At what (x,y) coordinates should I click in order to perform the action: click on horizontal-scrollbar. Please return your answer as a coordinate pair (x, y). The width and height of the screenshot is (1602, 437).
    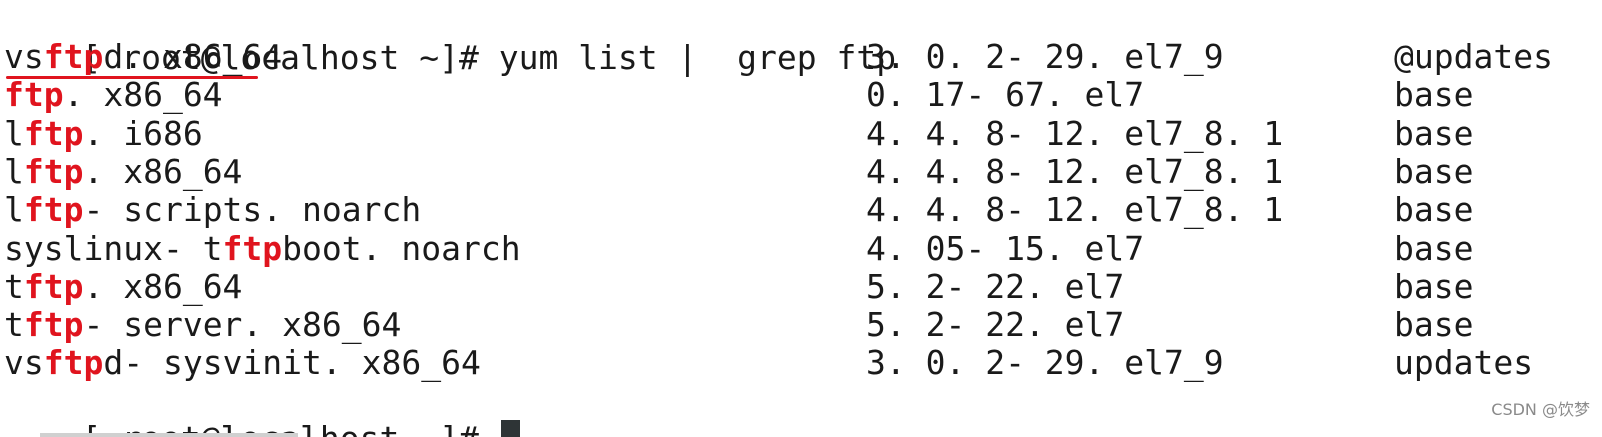
    Looking at the image, I should click on (169, 435).